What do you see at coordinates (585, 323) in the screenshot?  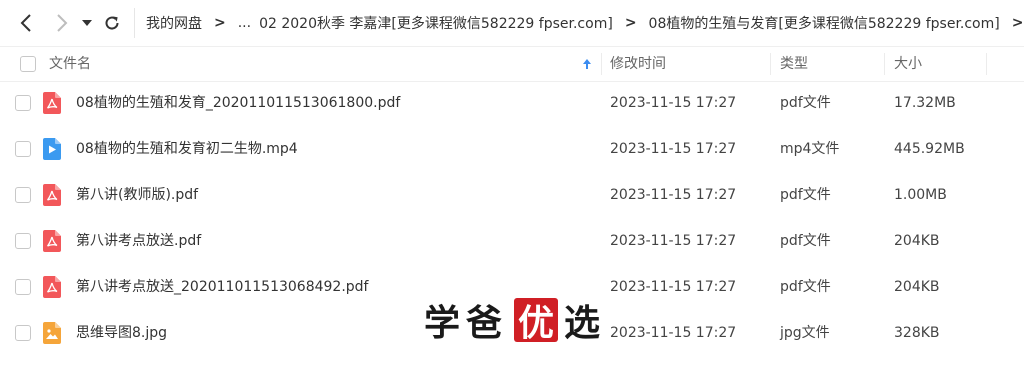 I see `watermark-text: 选` at bounding box center [585, 323].